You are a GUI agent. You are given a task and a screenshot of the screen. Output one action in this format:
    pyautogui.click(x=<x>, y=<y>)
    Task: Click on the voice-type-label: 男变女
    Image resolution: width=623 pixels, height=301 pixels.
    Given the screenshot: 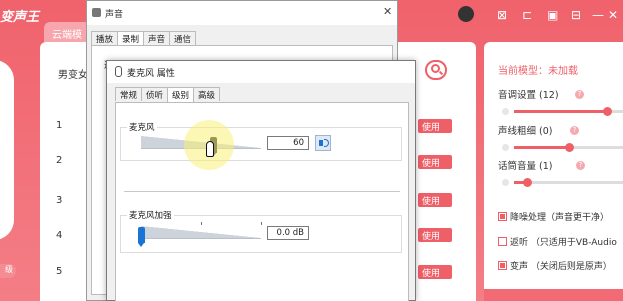 What is the action you would take?
    pyautogui.click(x=73, y=75)
    